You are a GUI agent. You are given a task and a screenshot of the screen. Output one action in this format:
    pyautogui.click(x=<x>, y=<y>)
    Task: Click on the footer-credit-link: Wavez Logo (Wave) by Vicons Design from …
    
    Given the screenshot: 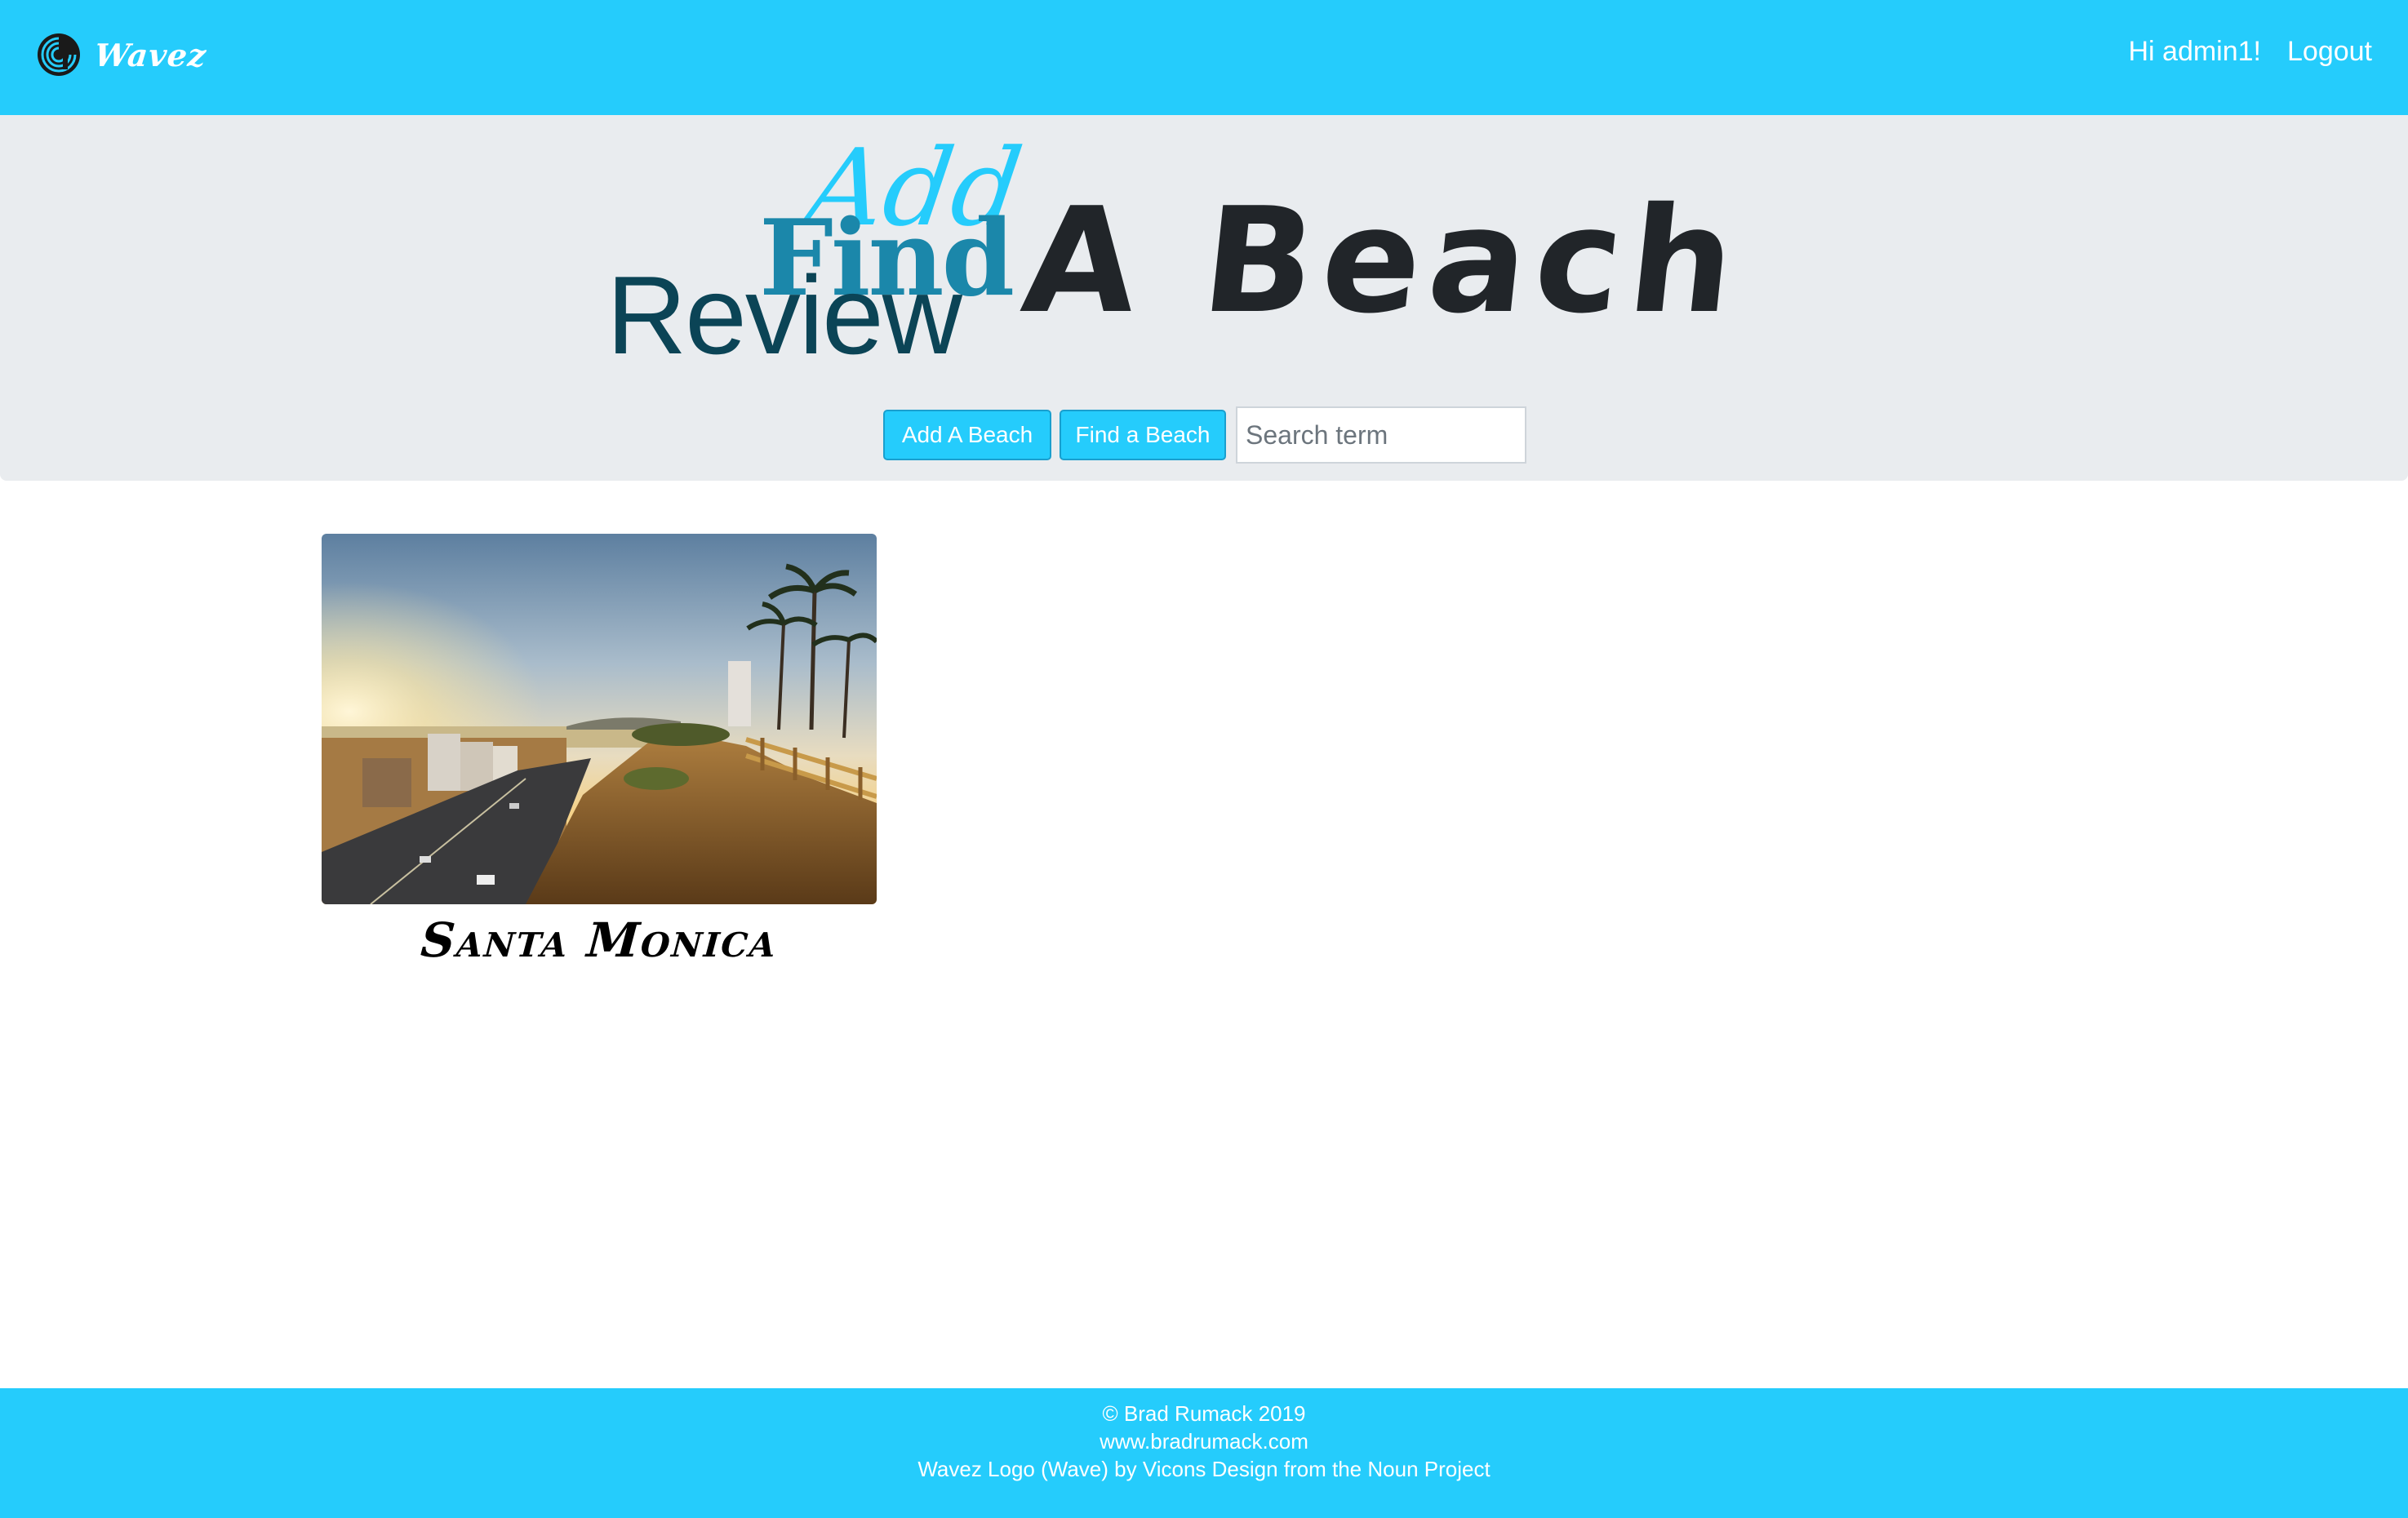 What is the action you would take?
    pyautogui.click(x=1204, y=1469)
    